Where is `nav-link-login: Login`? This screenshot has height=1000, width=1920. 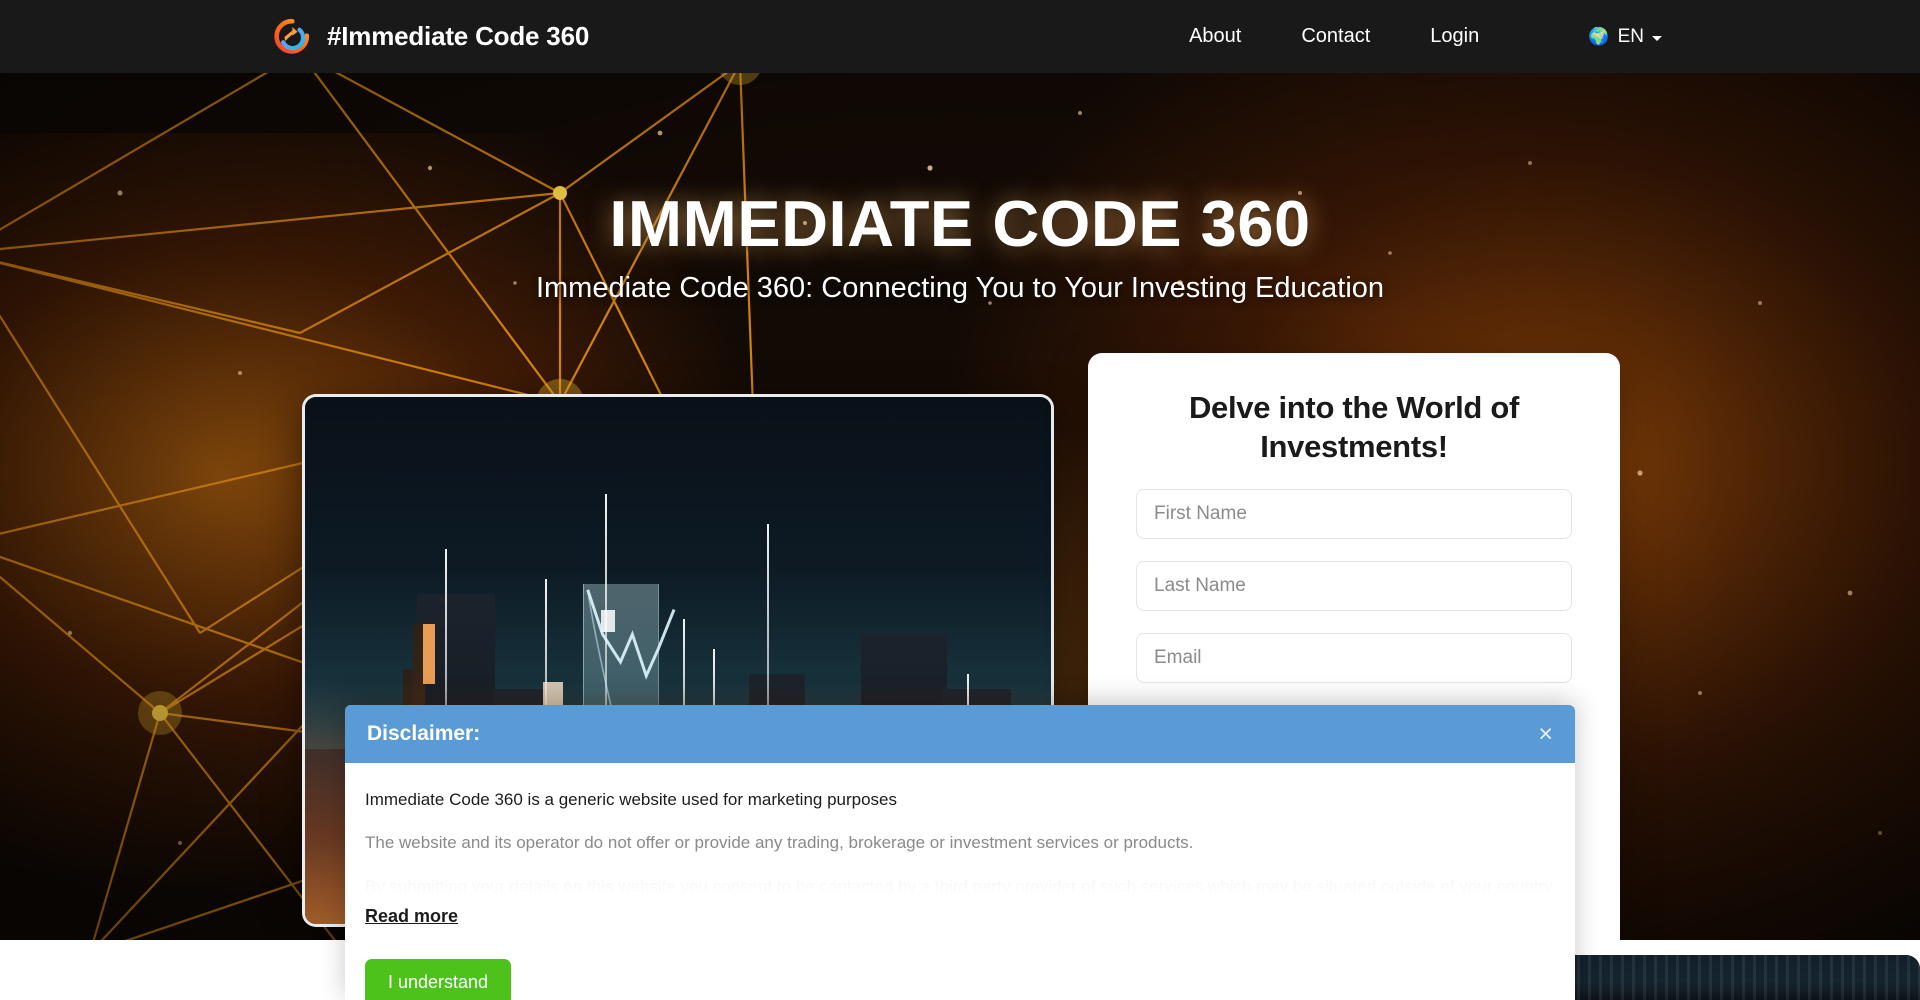
nav-link-login: Login is located at coordinates (1454, 36).